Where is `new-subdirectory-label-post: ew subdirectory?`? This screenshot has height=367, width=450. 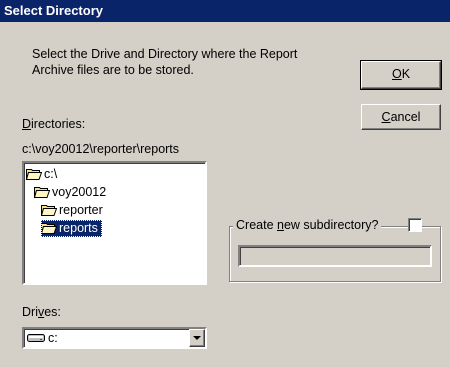
new-subdirectory-label-post: ew subdirectory? is located at coordinates (331, 225).